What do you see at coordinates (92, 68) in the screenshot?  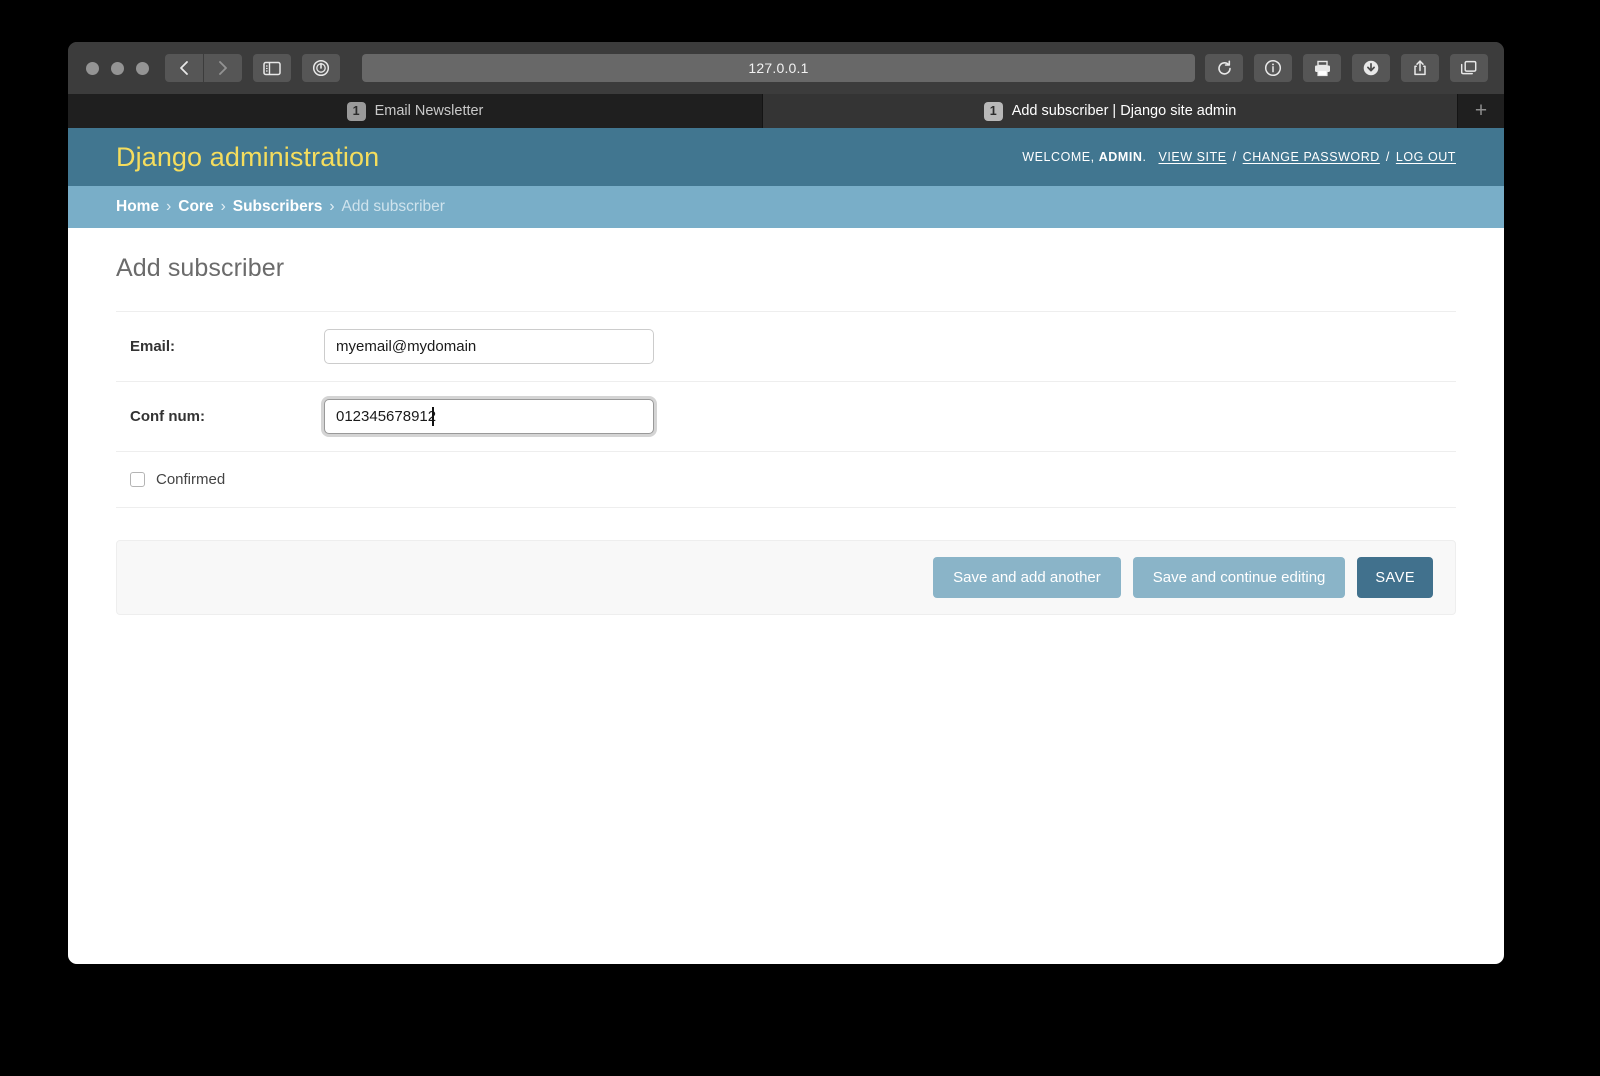 I see `close-window-button` at bounding box center [92, 68].